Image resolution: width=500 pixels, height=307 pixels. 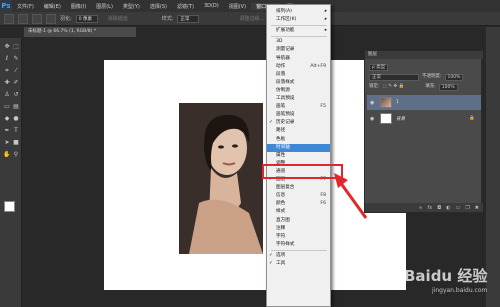 What do you see at coordinates (458, 208) in the screenshot?
I see `group-icon: ▭` at bounding box center [458, 208].